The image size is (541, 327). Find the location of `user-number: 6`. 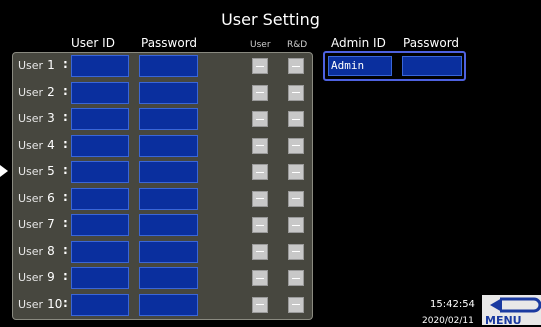

user-number: 6 is located at coordinates (51, 197).